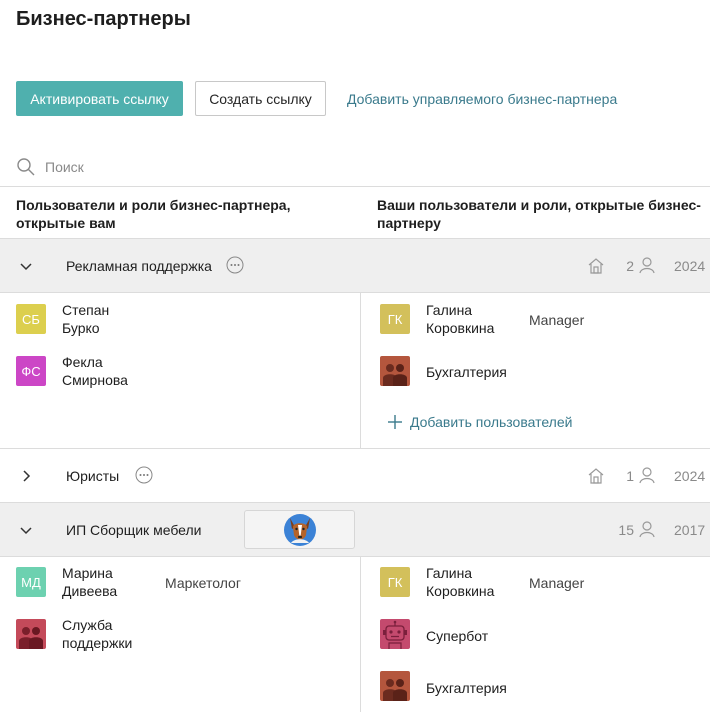 Image resolution: width=710 pixels, height=712 pixels. Describe the element at coordinates (482, 99) in the screenshot. I see `add-managed-partner-link: Добавить управляемого бизнес-партнера` at that location.